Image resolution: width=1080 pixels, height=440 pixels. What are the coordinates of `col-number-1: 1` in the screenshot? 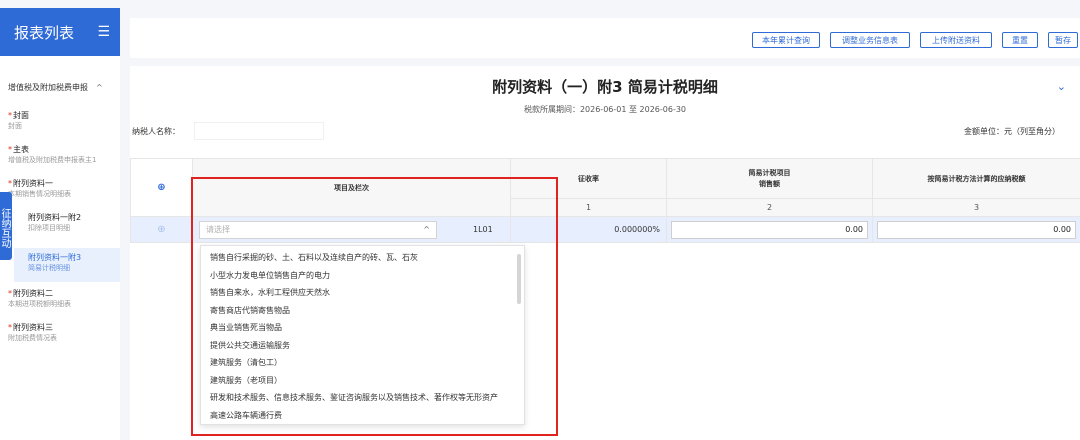 It's located at (588, 207).